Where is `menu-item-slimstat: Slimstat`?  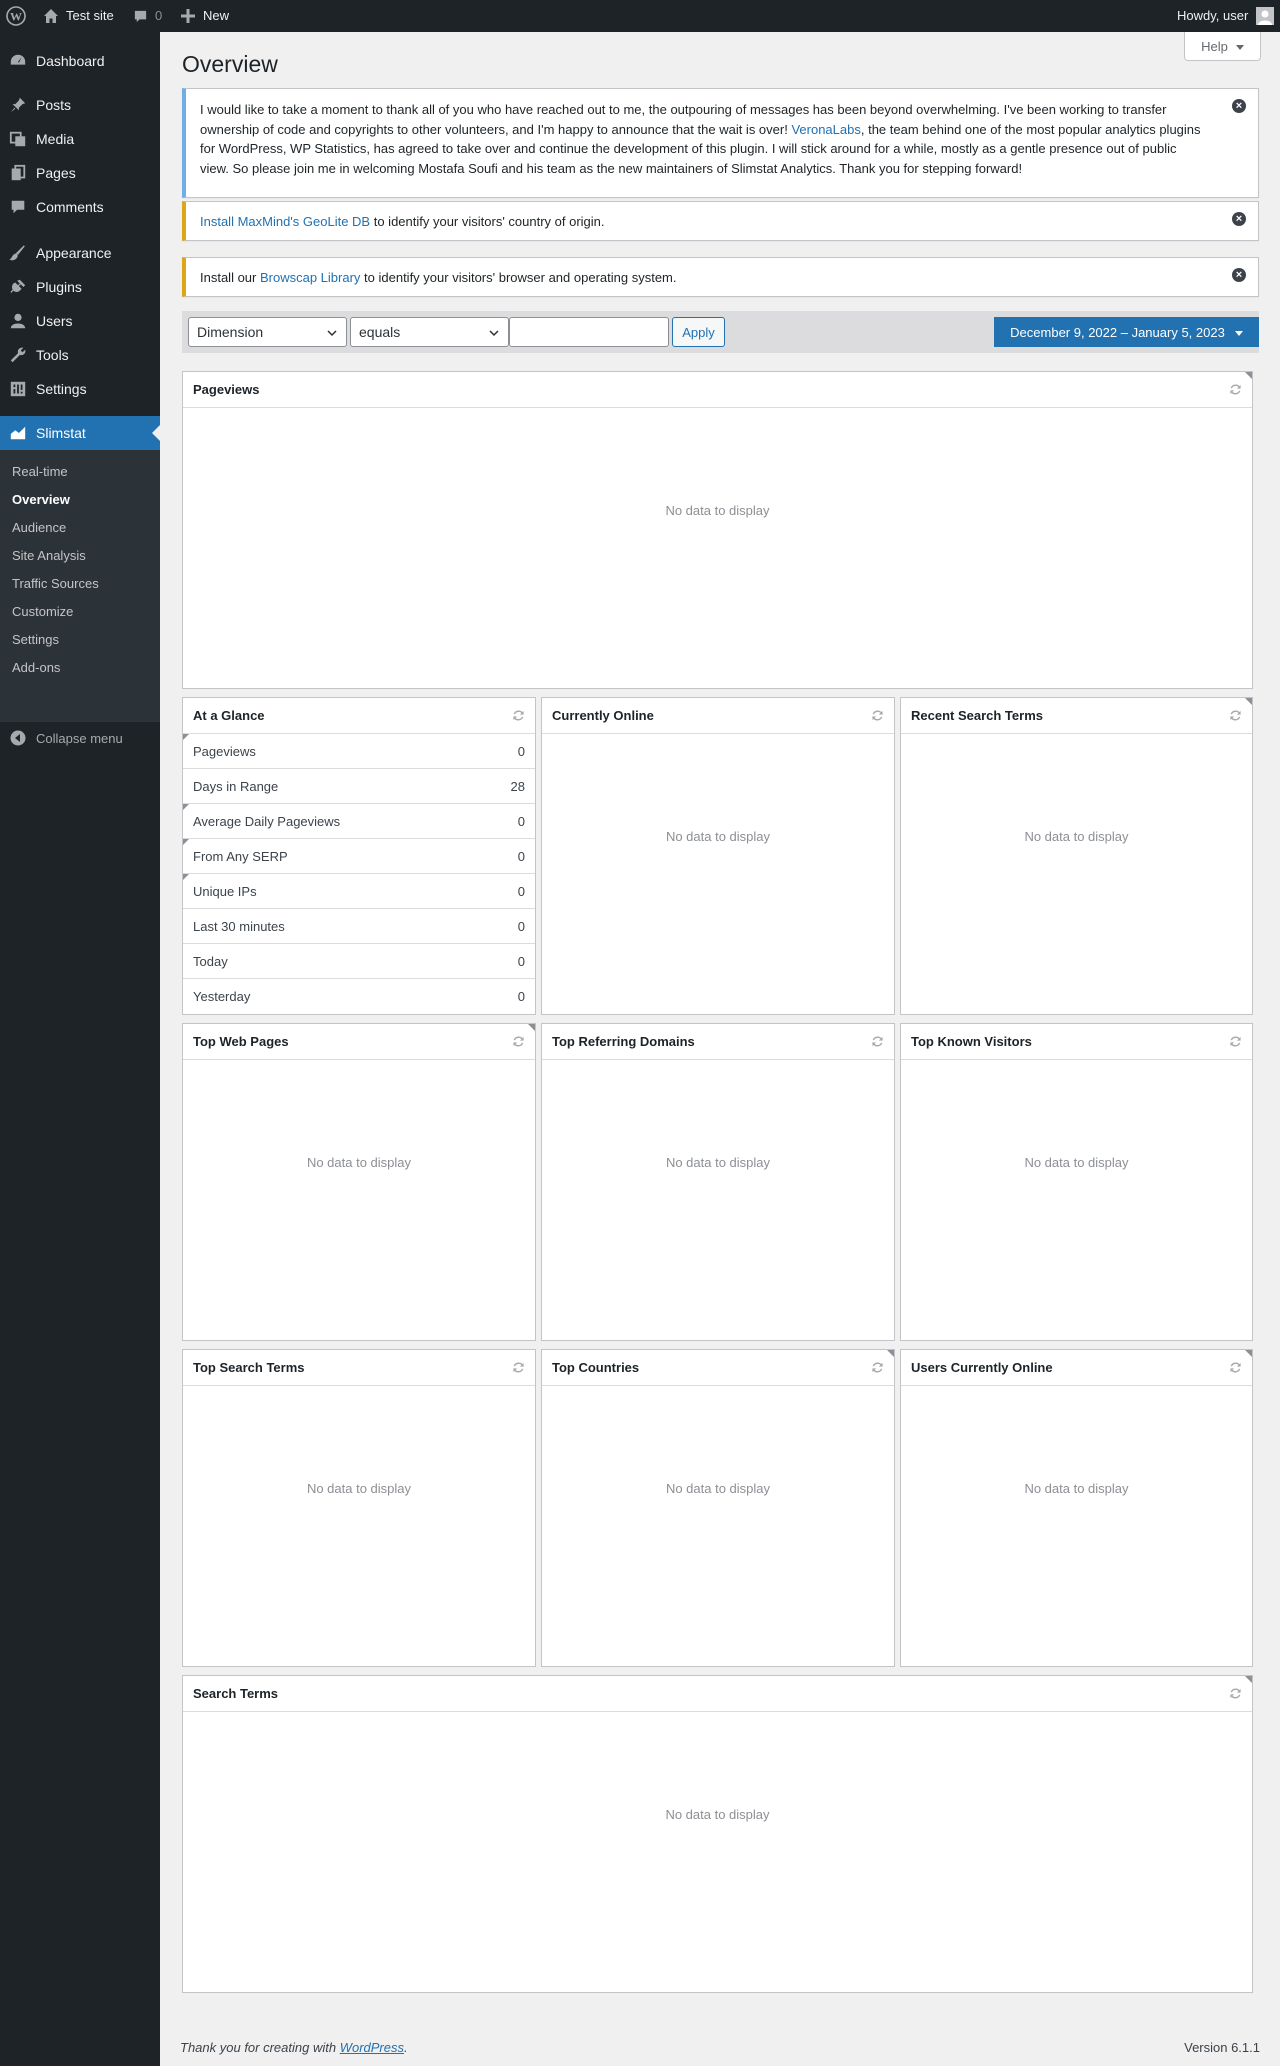
menu-item-slimstat: Slimstat is located at coordinates (80, 433).